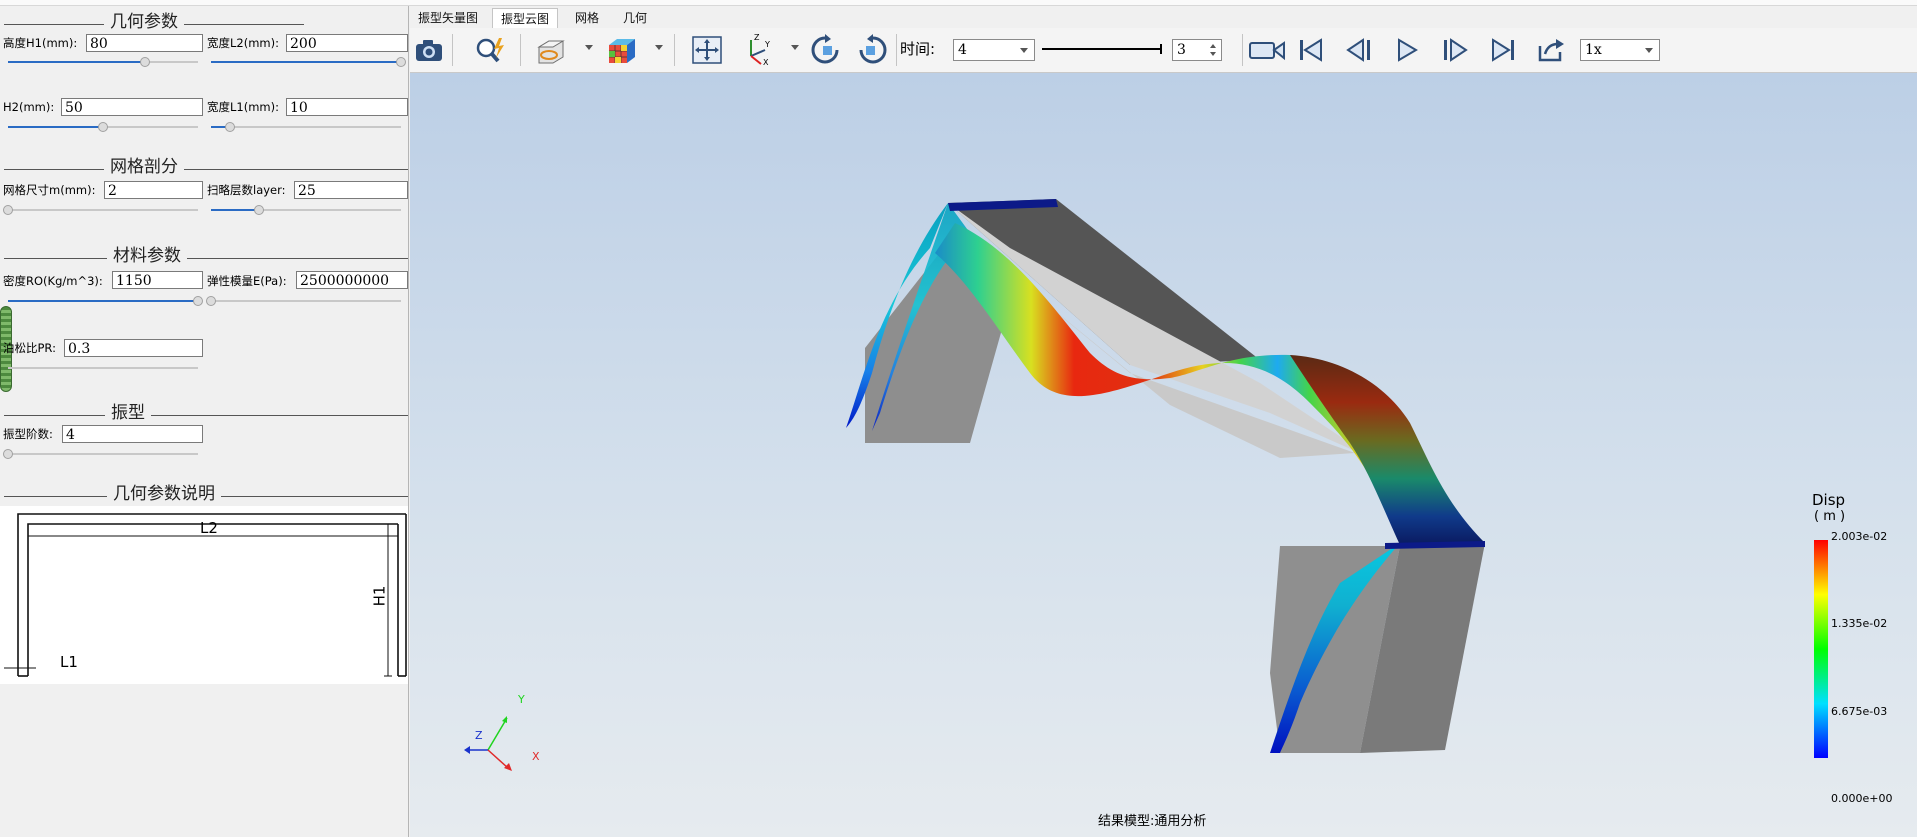 This screenshot has width=1917, height=837. I want to click on rotate-ccw-icon, so click(873, 50).